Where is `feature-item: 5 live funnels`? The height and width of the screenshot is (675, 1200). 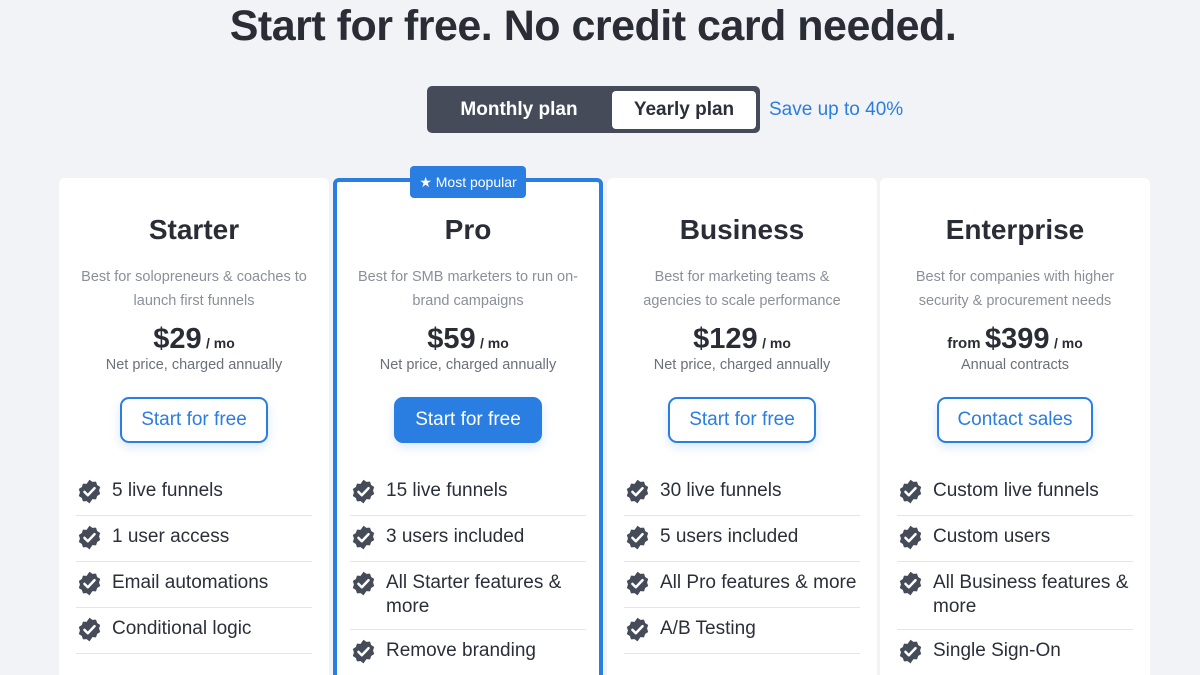
feature-item: 5 live funnels is located at coordinates (194, 493).